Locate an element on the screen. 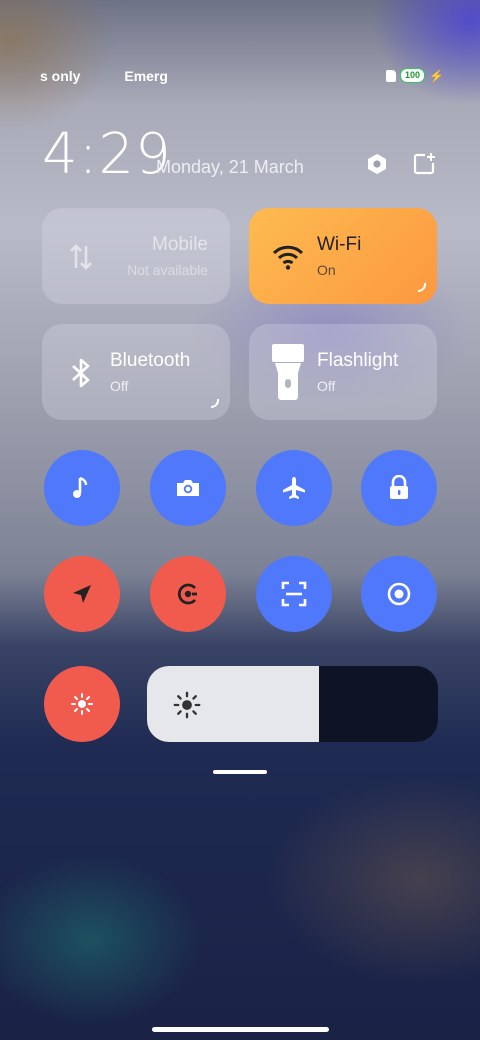 This screenshot has width=480, height=1040. bluetooth-expand-corner-icon is located at coordinates (215, 403).